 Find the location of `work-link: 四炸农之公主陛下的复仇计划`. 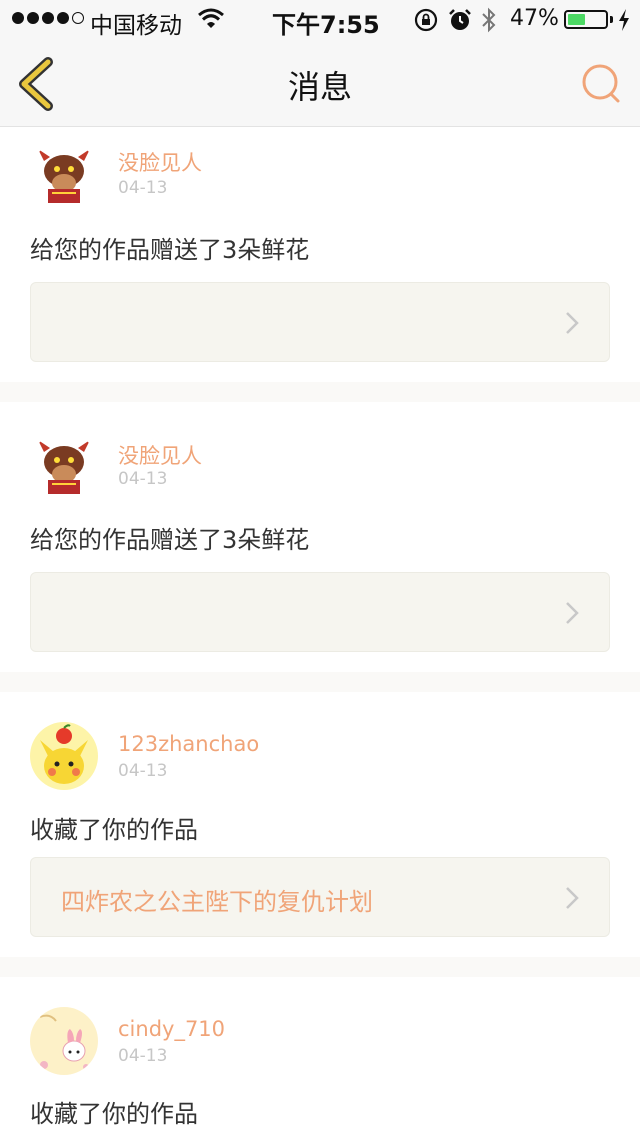

work-link: 四炸农之公主陛下的复仇计划 is located at coordinates (320, 897).